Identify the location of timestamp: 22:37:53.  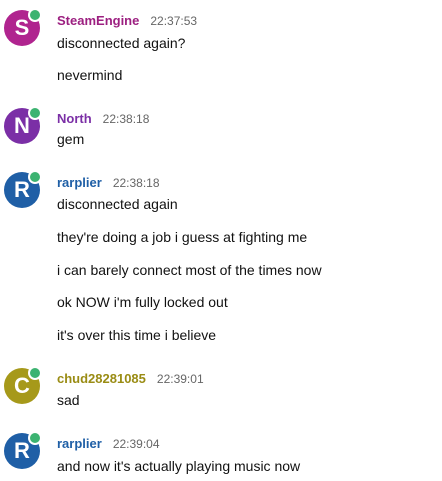
(174, 21).